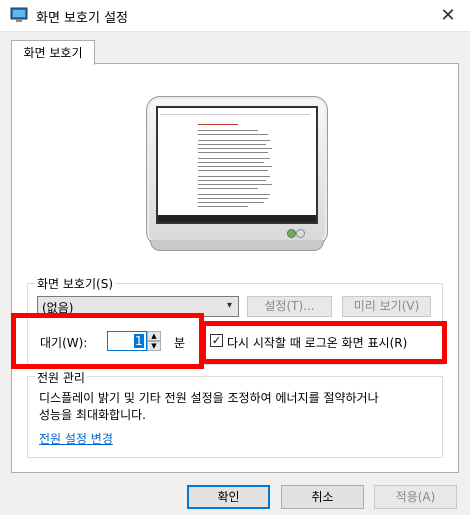 The image size is (470, 515). Describe the element at coordinates (75, 283) in the screenshot. I see `screensaver-group-label: 화면 보호기(S)` at that location.